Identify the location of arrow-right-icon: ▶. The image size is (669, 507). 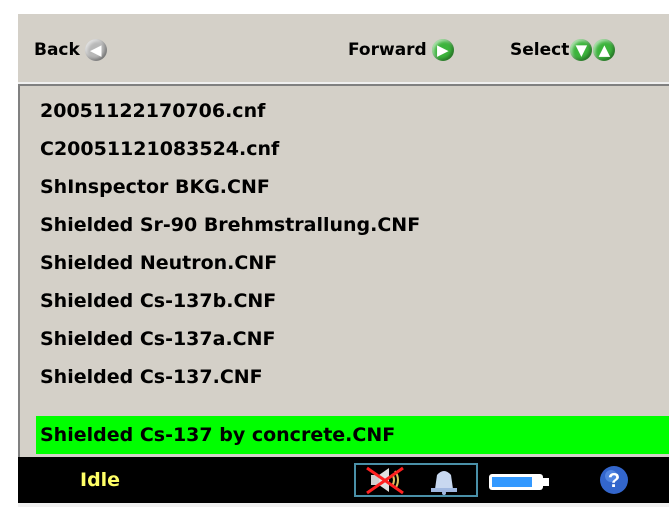
(442, 50).